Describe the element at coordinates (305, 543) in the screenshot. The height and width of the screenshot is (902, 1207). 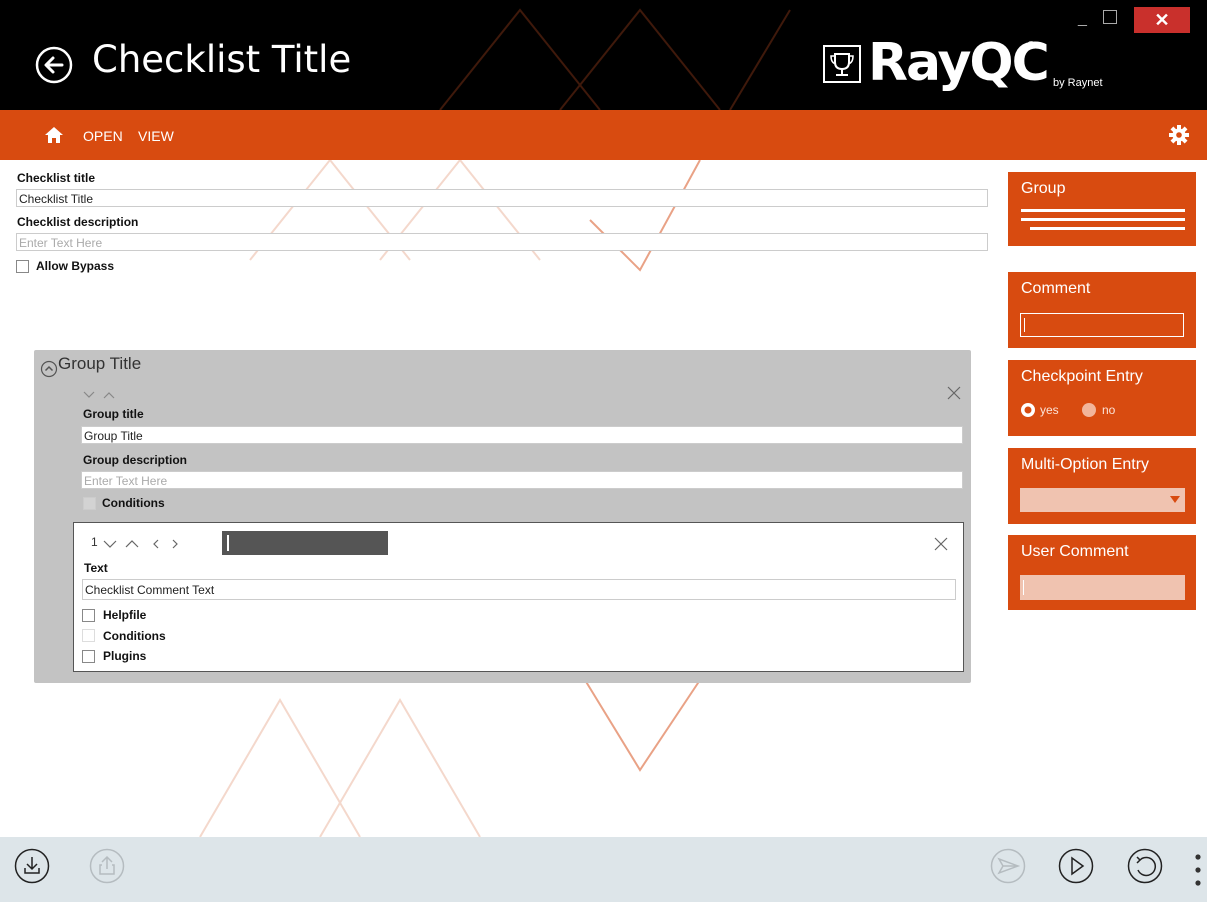
I see `item-name-input` at that location.